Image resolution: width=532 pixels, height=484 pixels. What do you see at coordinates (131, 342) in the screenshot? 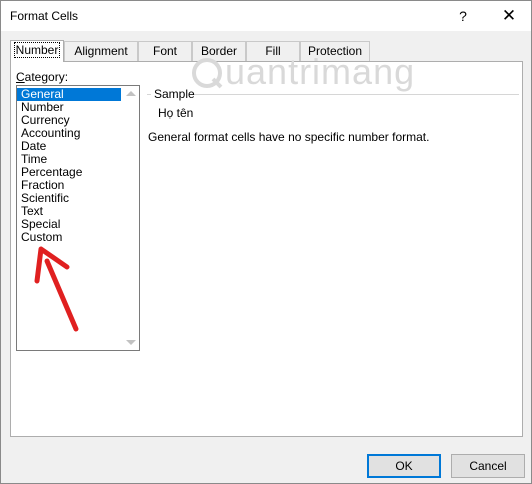
I see `scroll-down-icon` at bounding box center [131, 342].